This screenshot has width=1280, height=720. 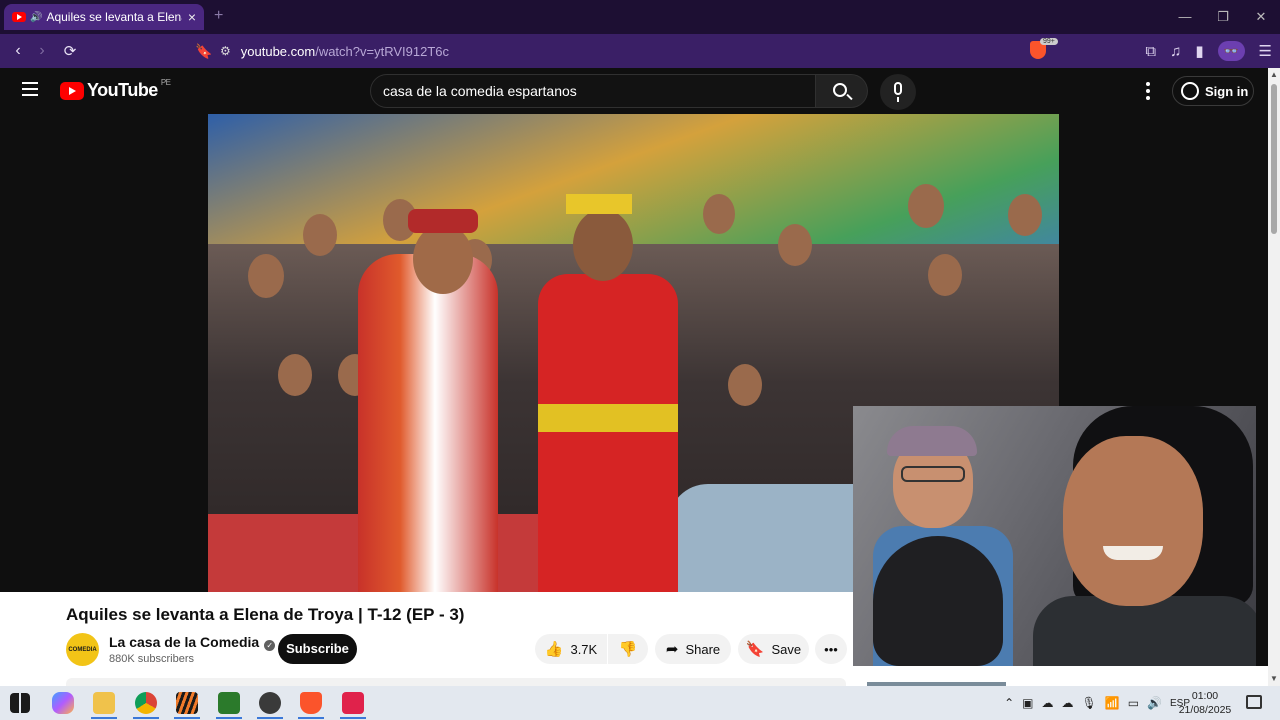 What do you see at coordinates (608, 433) in the screenshot?
I see `video-actor-right` at bounding box center [608, 433].